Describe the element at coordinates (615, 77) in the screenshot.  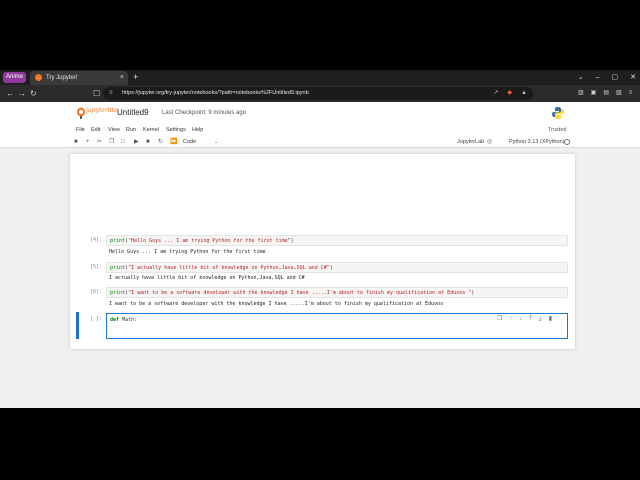
I see `maximize-icon: ▢` at that location.